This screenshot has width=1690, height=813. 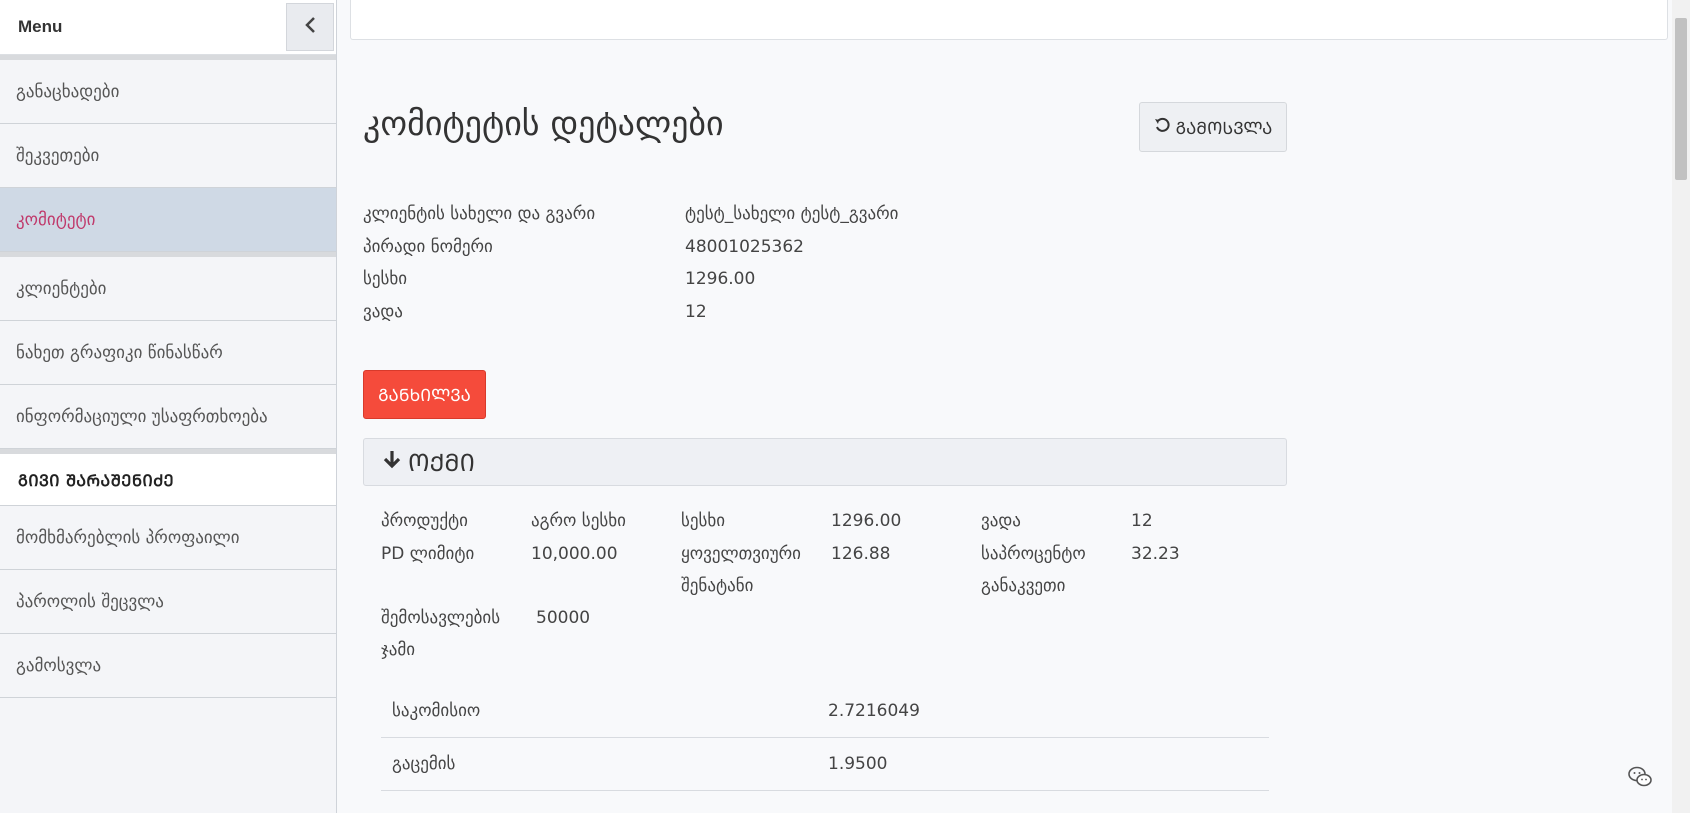 I want to click on info-row: პირადი ნომერი 48001025362, so click(x=630, y=247).